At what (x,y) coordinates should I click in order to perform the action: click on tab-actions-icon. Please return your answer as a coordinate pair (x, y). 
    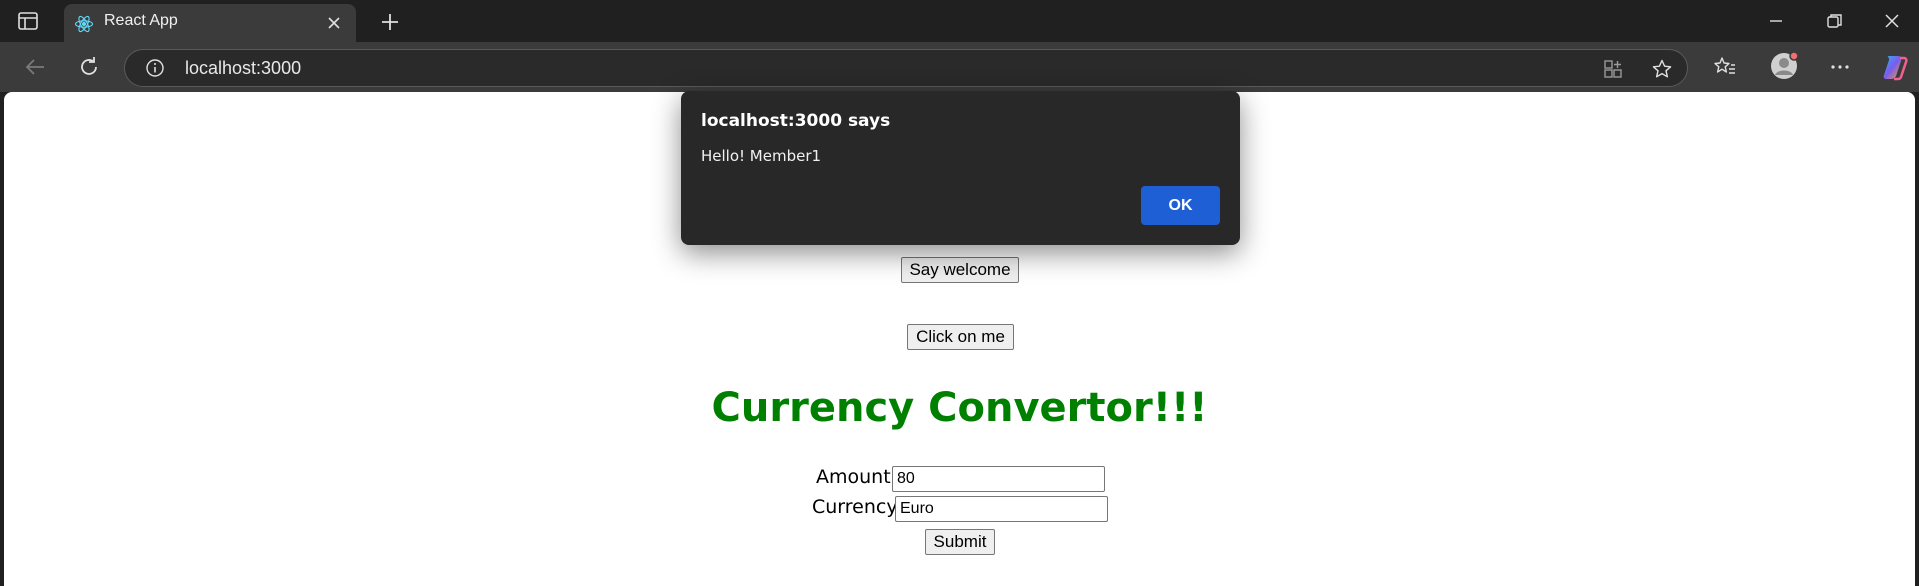
    Looking at the image, I should click on (28, 21).